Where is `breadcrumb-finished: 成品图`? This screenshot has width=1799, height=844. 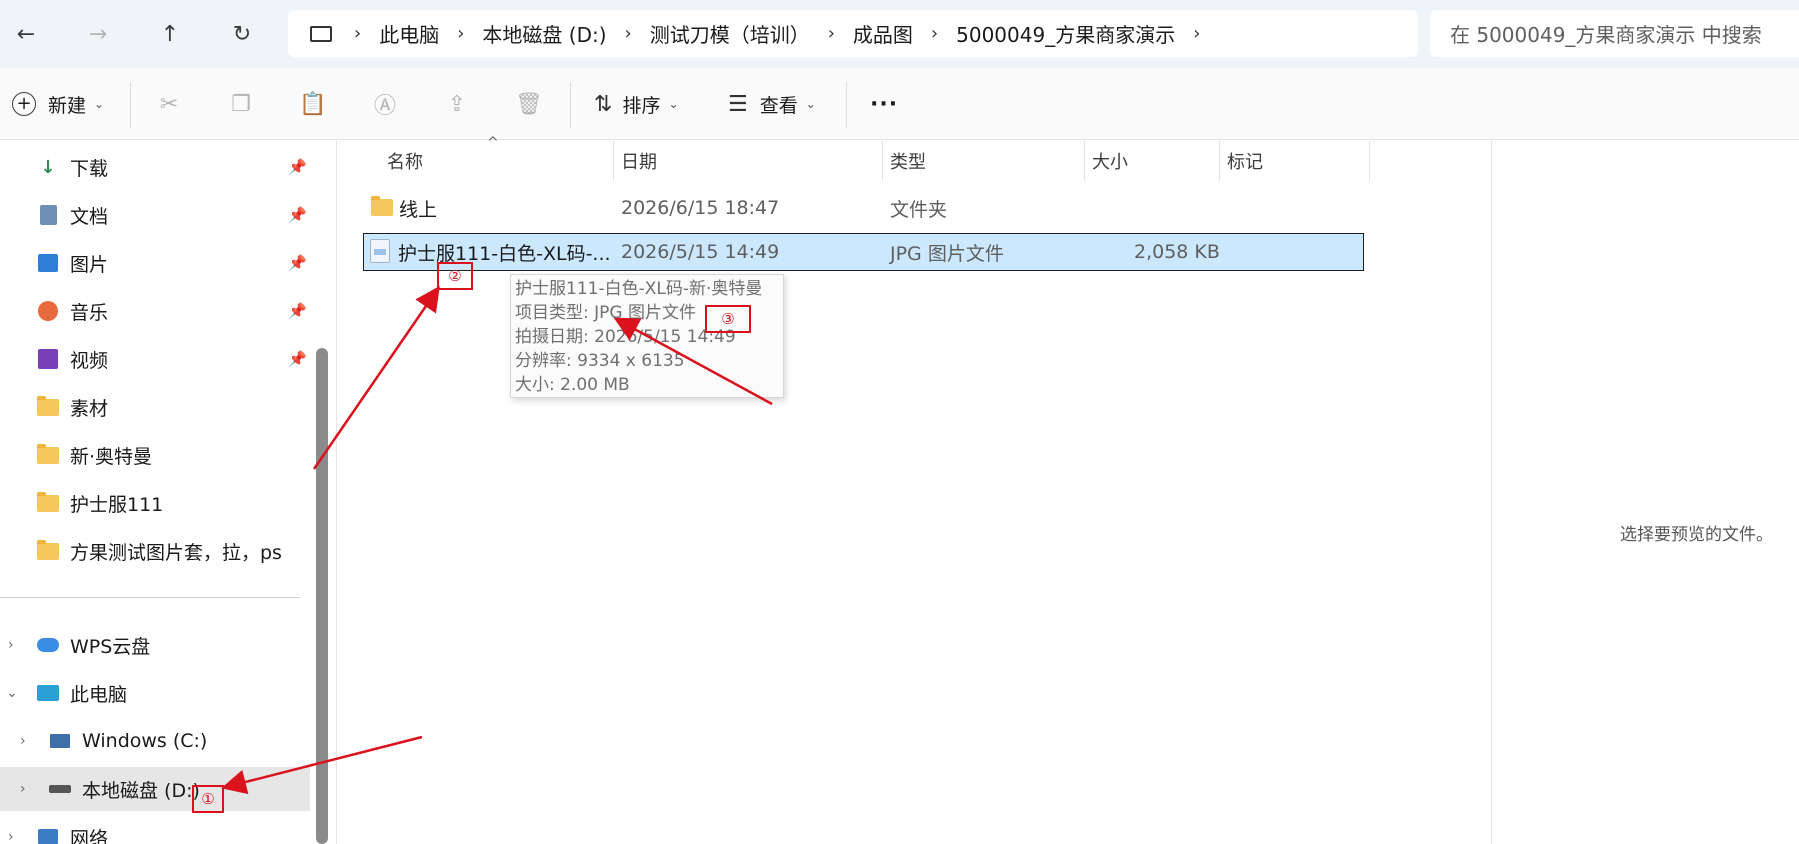
breadcrumb-finished: 成品图 is located at coordinates (883, 33).